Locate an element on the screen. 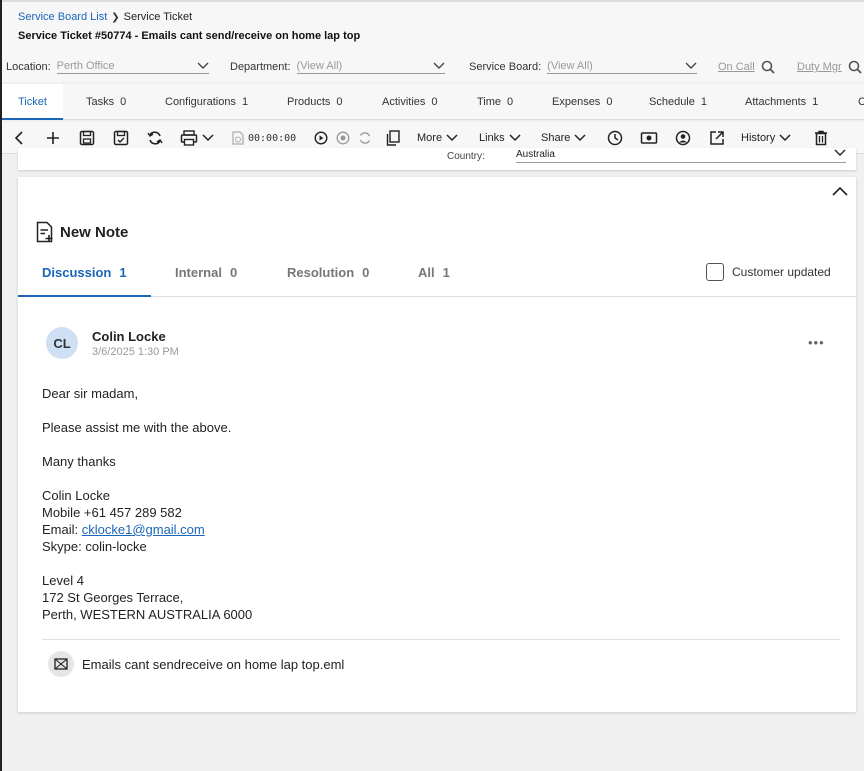  tab-label: Discussion is located at coordinates (77, 272).